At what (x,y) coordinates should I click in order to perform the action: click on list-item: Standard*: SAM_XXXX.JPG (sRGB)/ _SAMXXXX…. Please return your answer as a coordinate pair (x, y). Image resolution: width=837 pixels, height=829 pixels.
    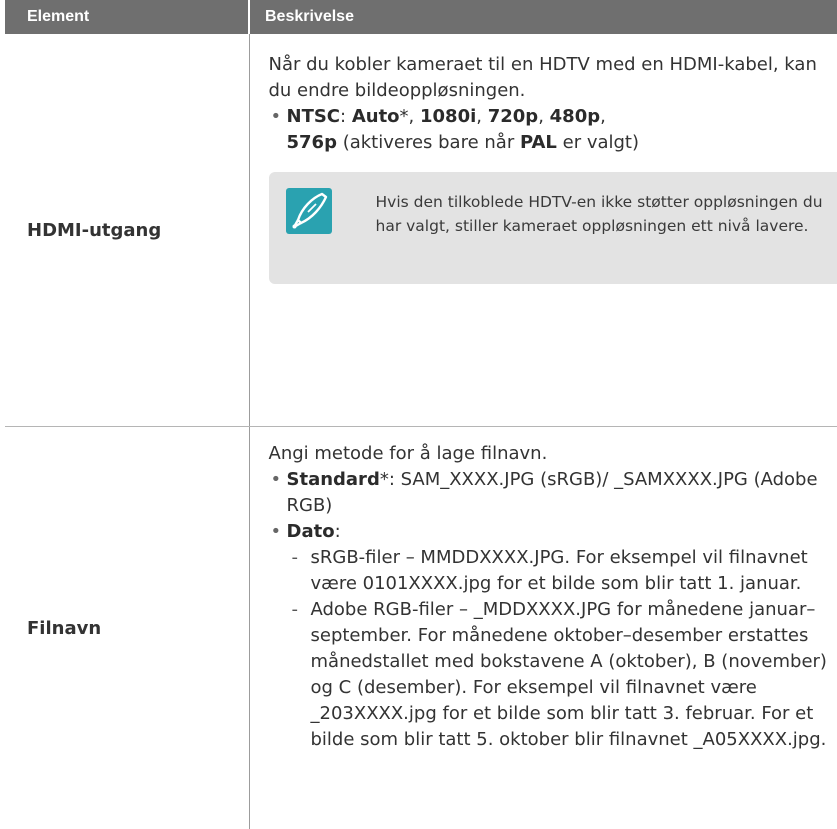
    Looking at the image, I should click on (553, 493).